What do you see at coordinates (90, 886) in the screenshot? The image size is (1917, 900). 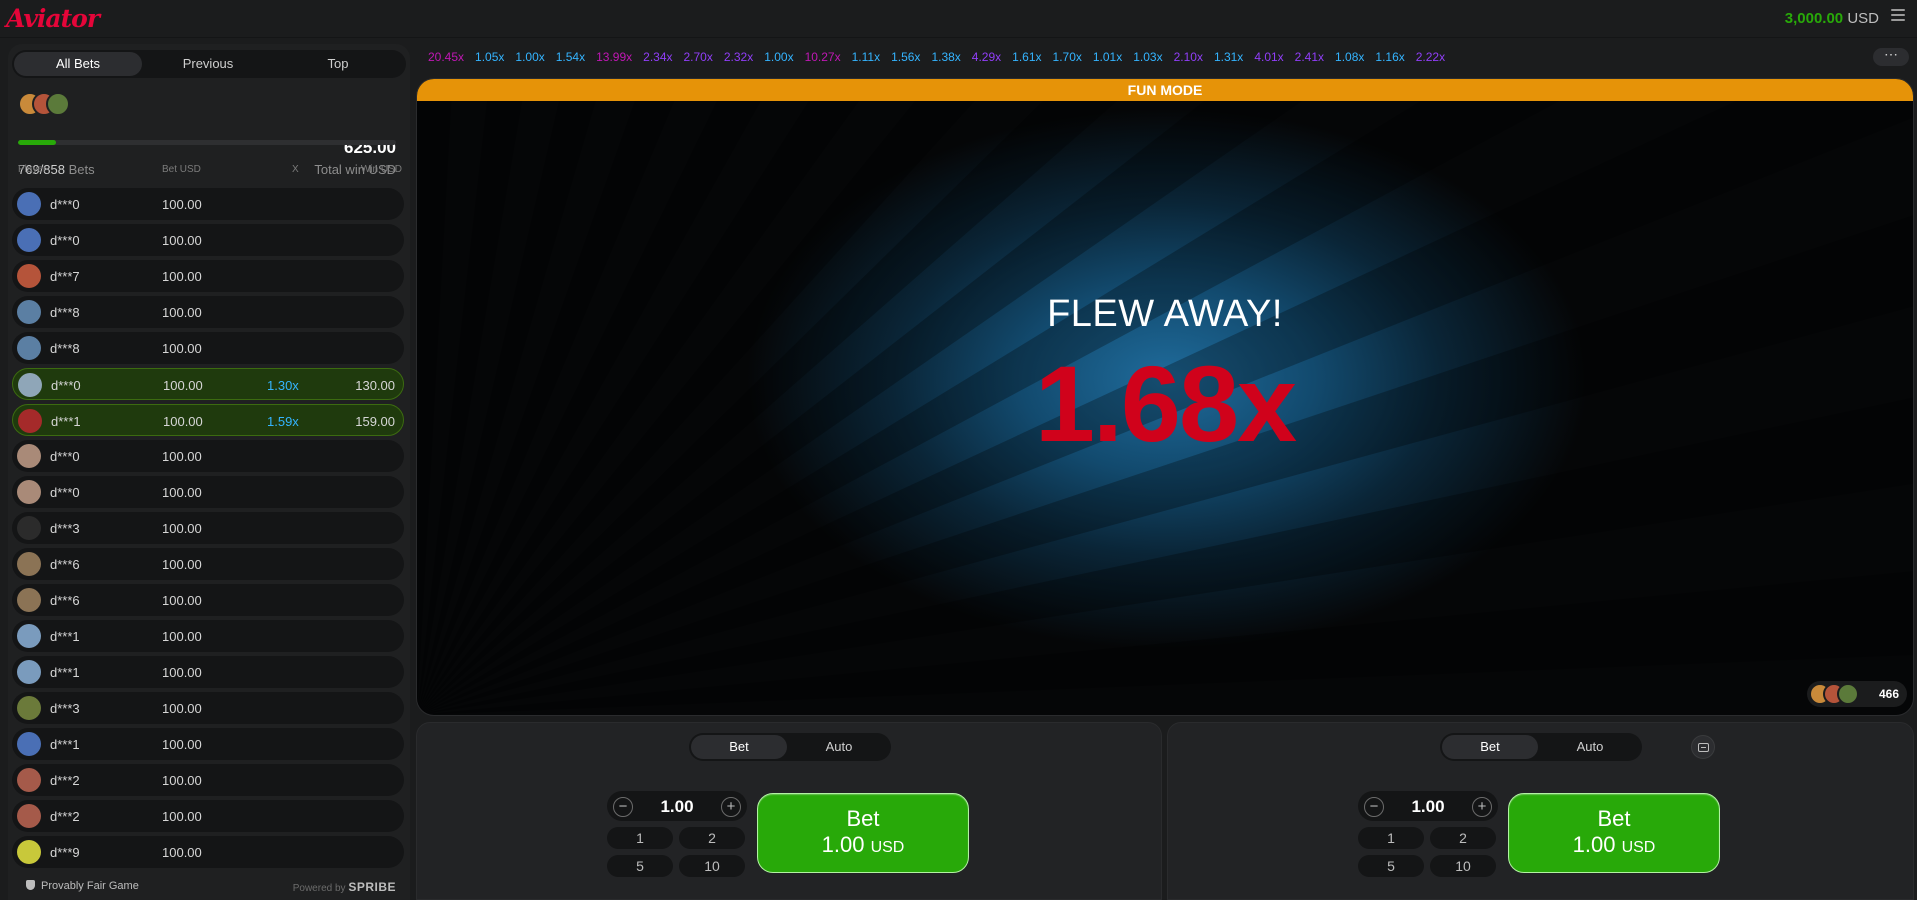 I see `provably-fair-label: Provably Fair Game` at bounding box center [90, 886].